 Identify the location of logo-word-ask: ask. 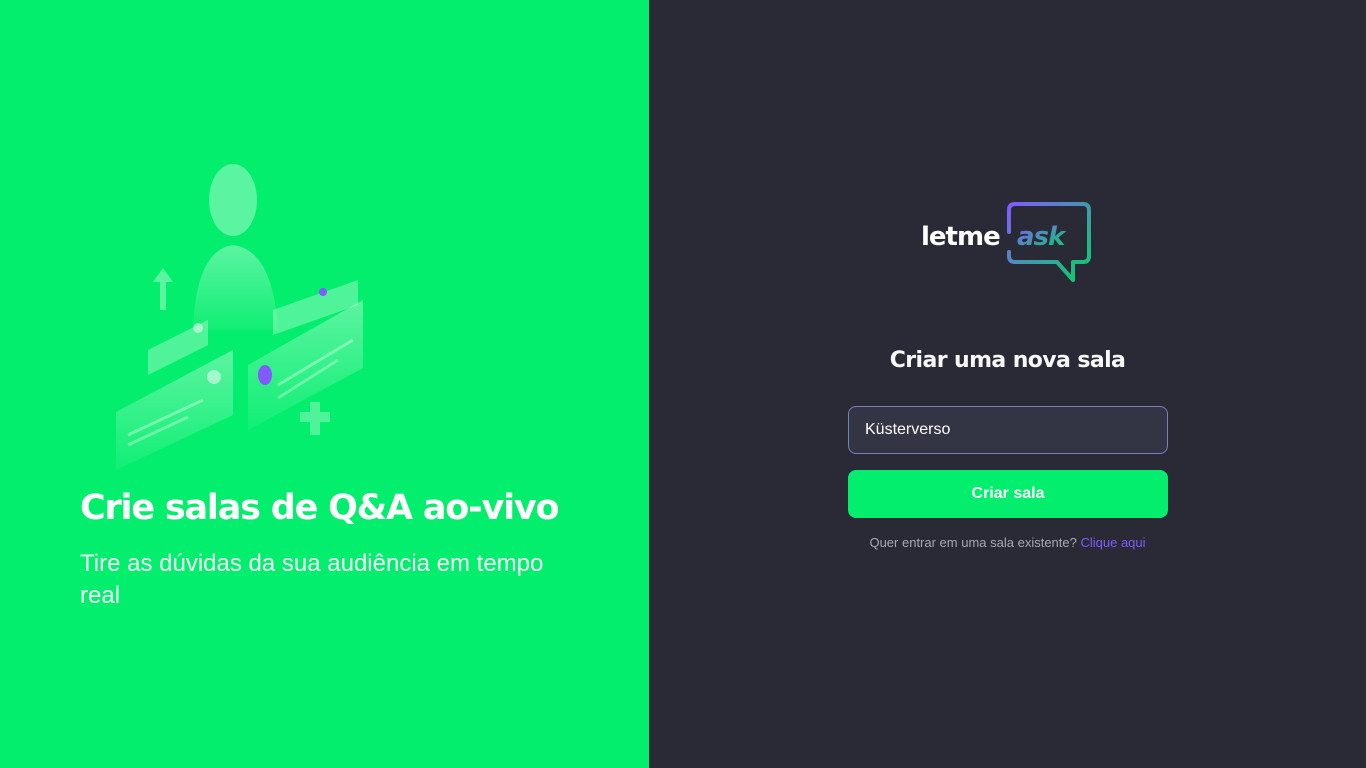
(1042, 237).